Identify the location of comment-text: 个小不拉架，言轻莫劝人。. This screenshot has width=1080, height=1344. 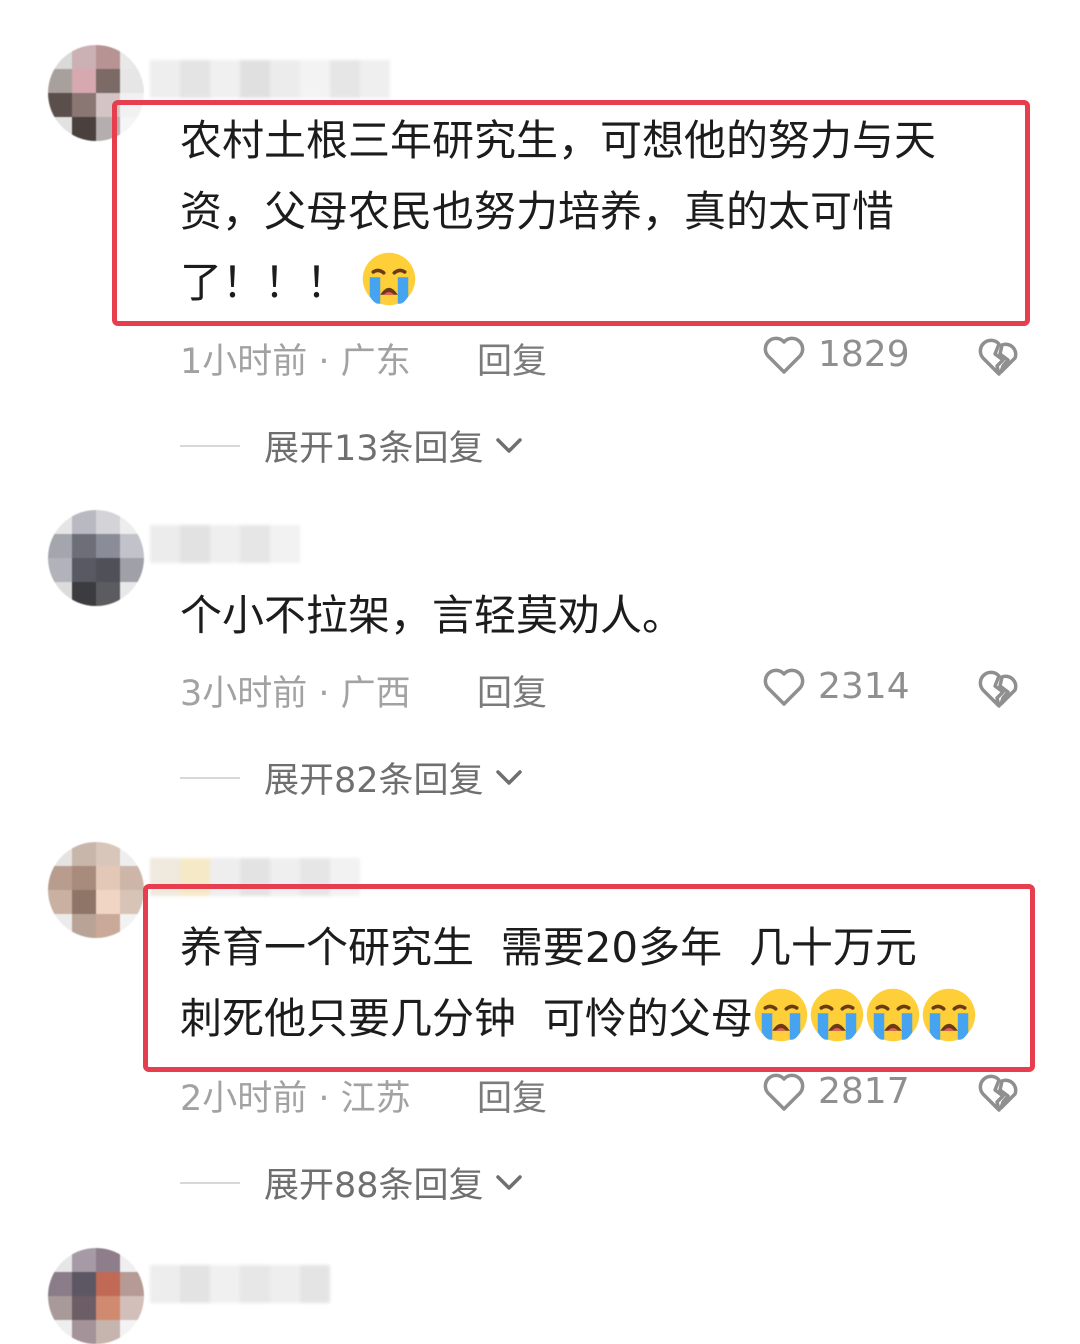
(432, 615).